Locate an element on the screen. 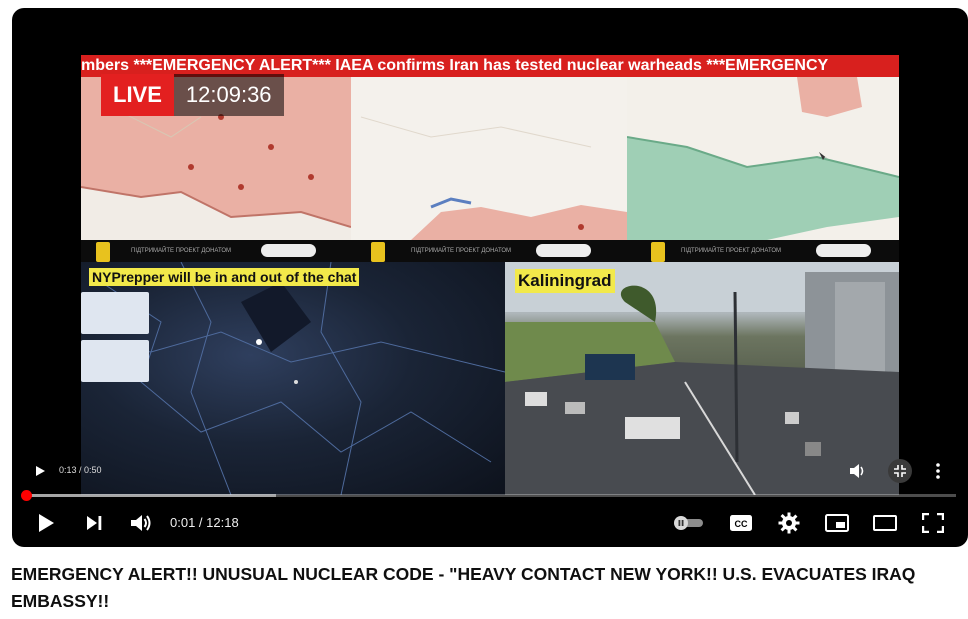 The height and width of the screenshot is (619, 968). time-display: 0:01 / 12:18 is located at coordinates (204, 522).